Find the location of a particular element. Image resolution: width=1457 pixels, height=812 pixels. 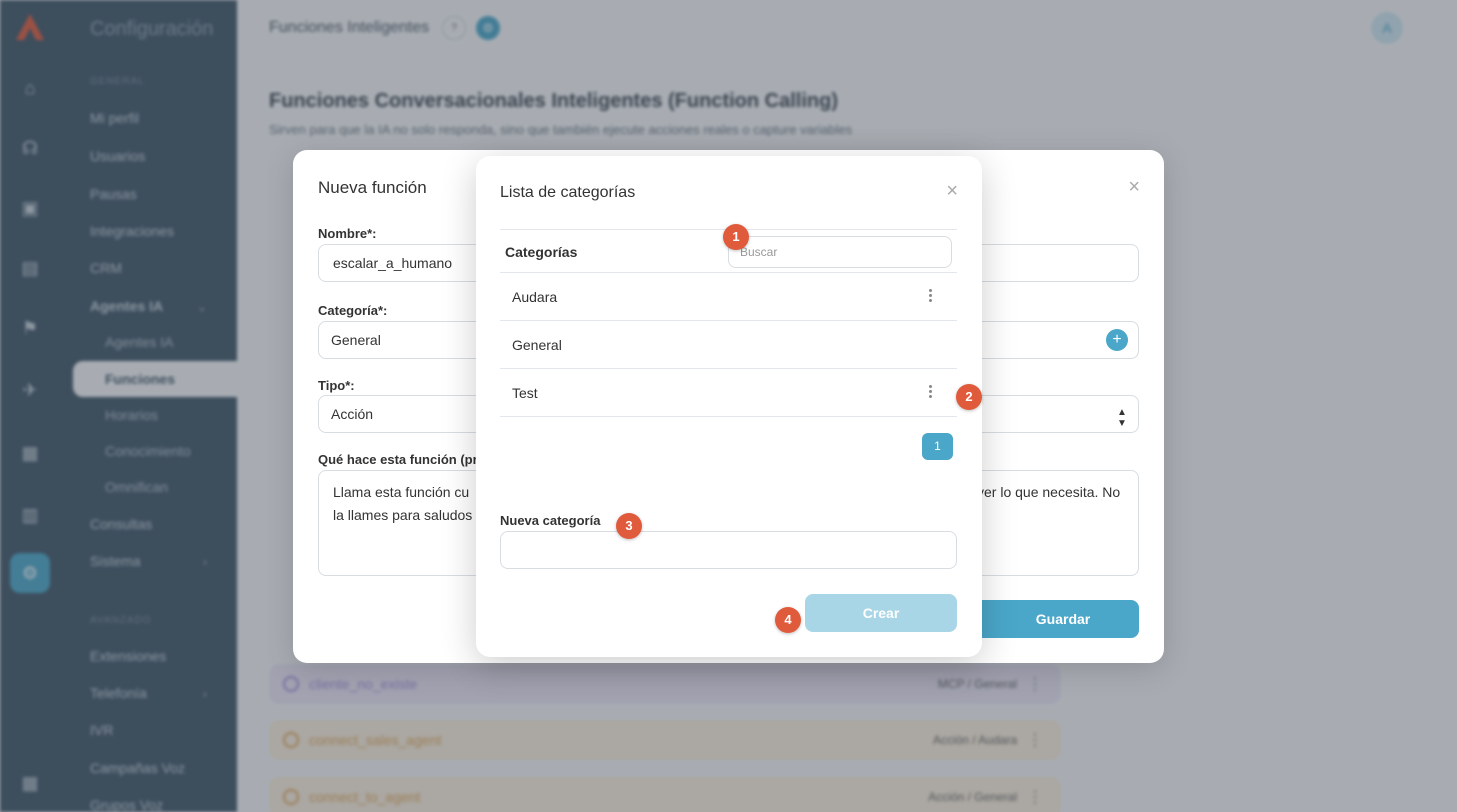

table-row: Audara is located at coordinates (728, 297).